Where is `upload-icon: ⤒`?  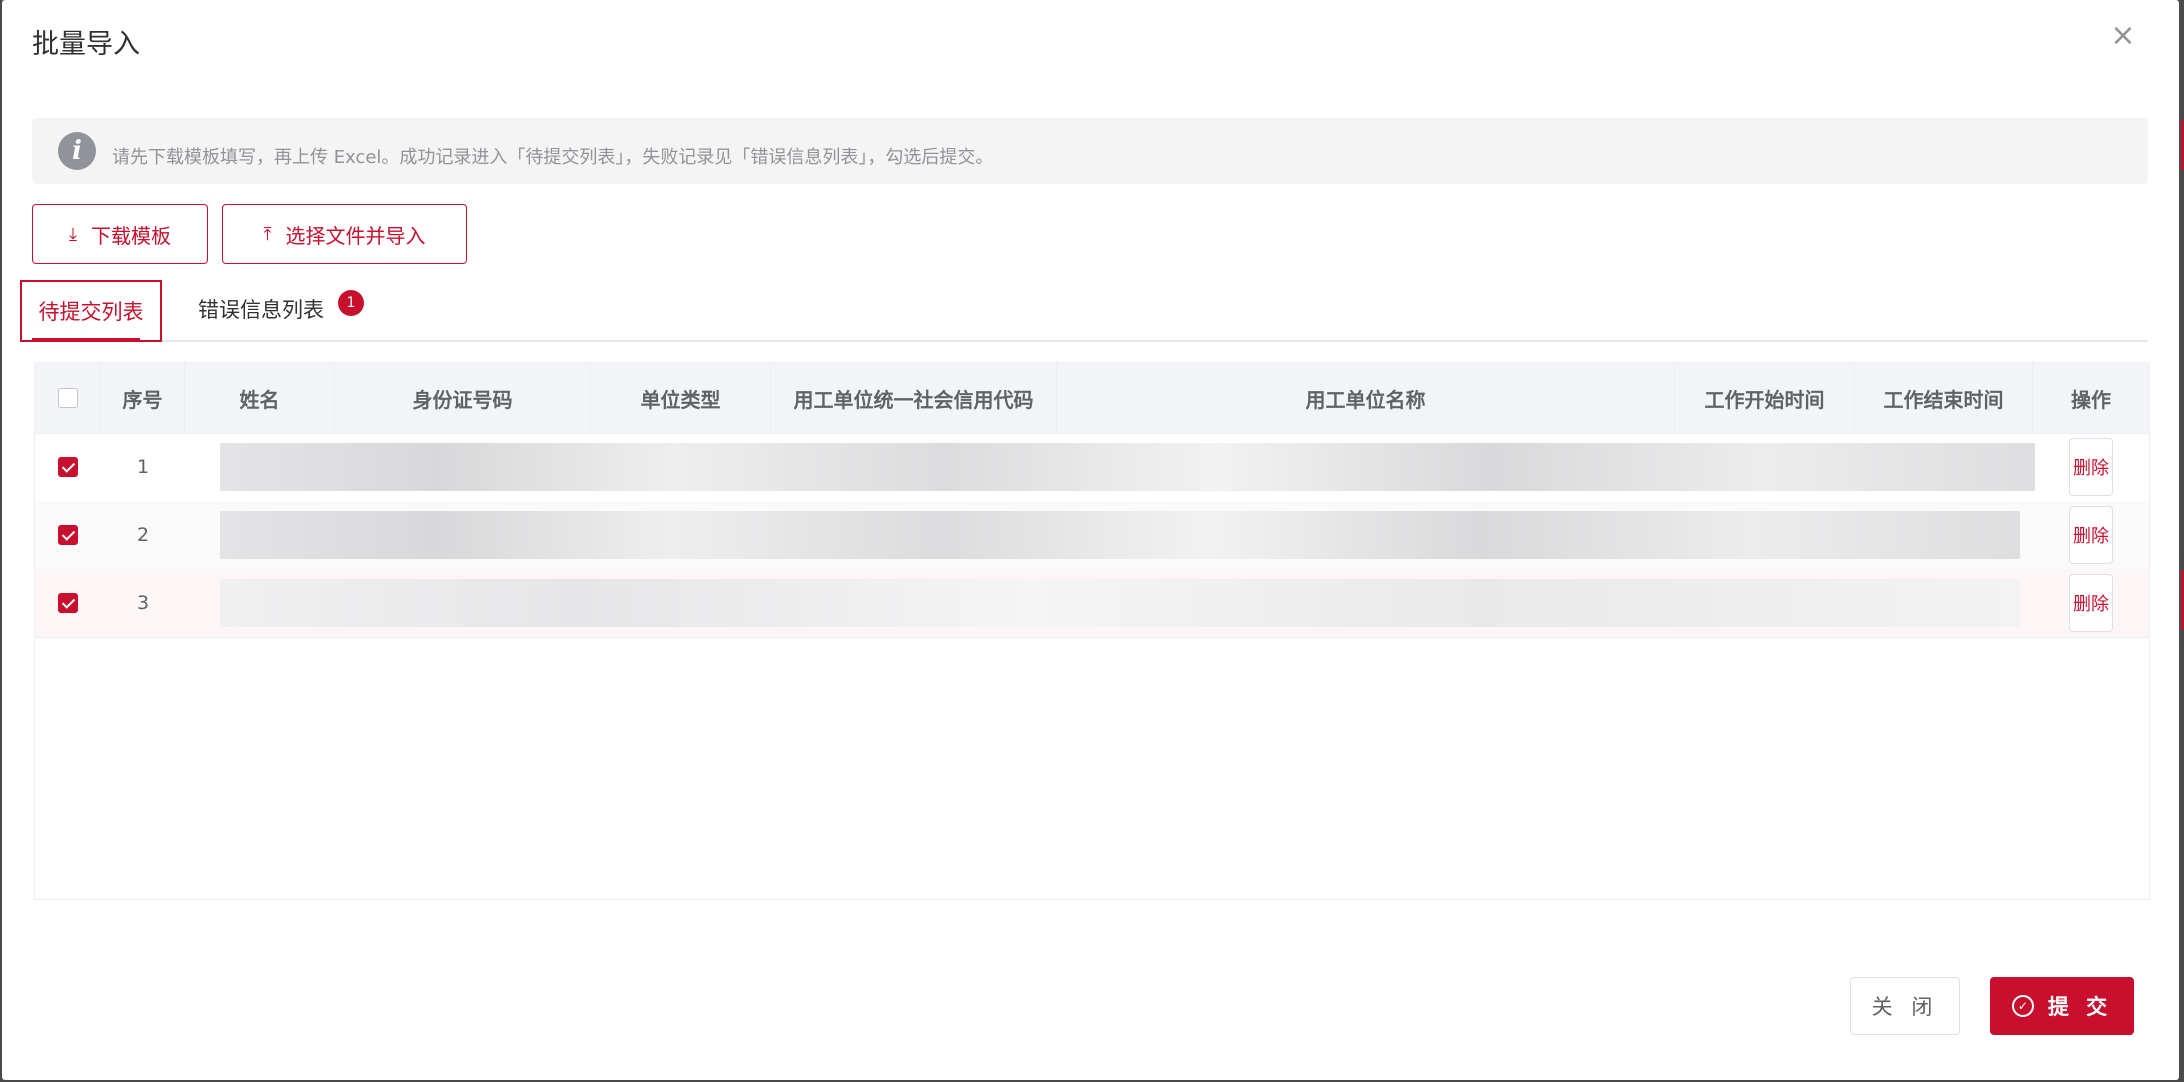
upload-icon: ⤒ is located at coordinates (267, 234).